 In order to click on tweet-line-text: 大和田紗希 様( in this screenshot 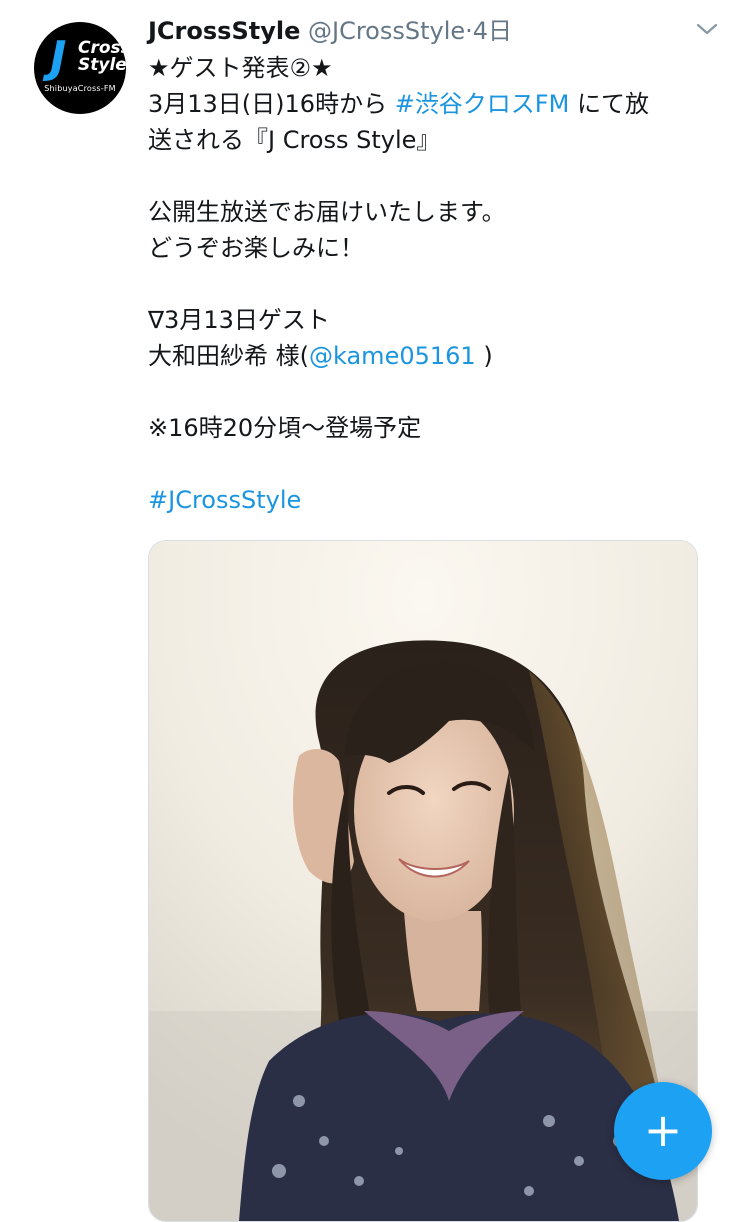, I will do `click(228, 356)`.